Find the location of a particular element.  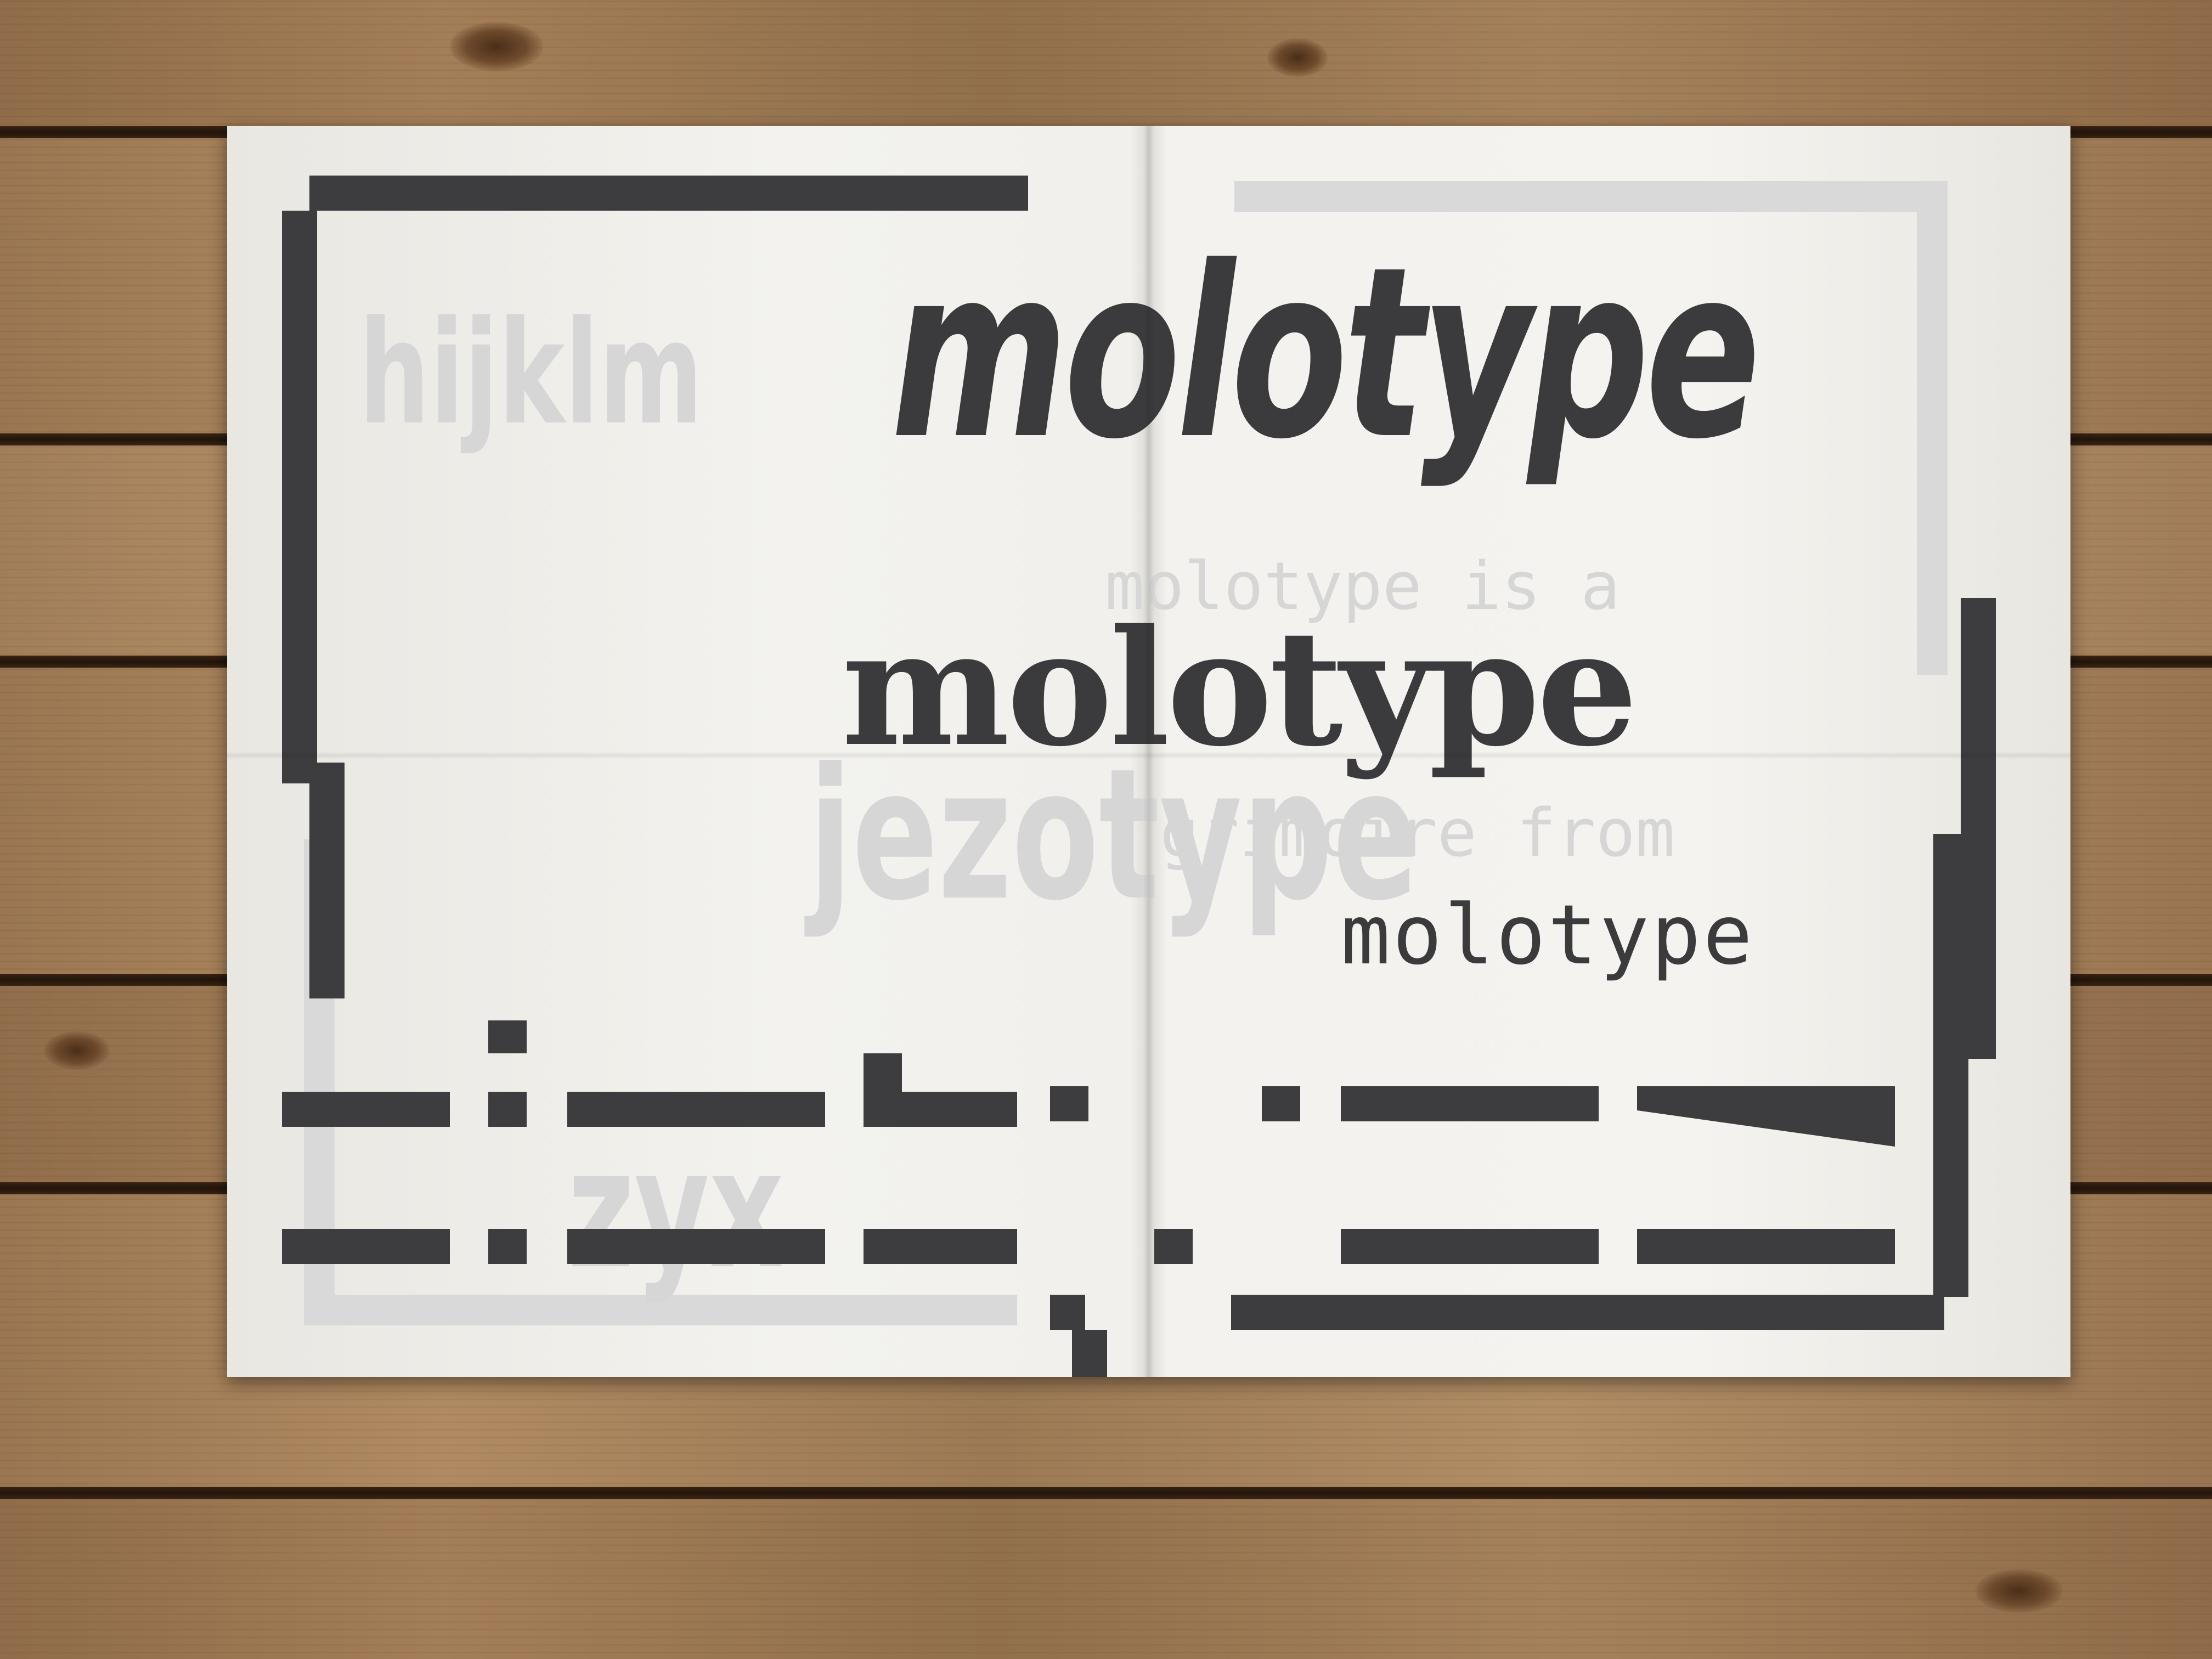

frame-top-step is located at coordinates (300, 229).